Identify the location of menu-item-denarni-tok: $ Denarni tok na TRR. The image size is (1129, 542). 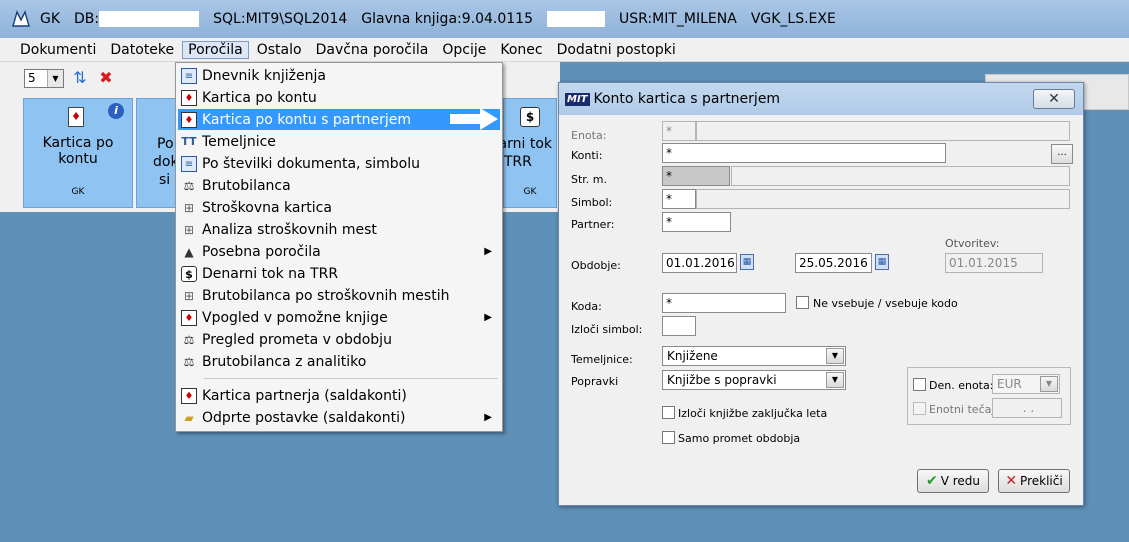
(339, 273).